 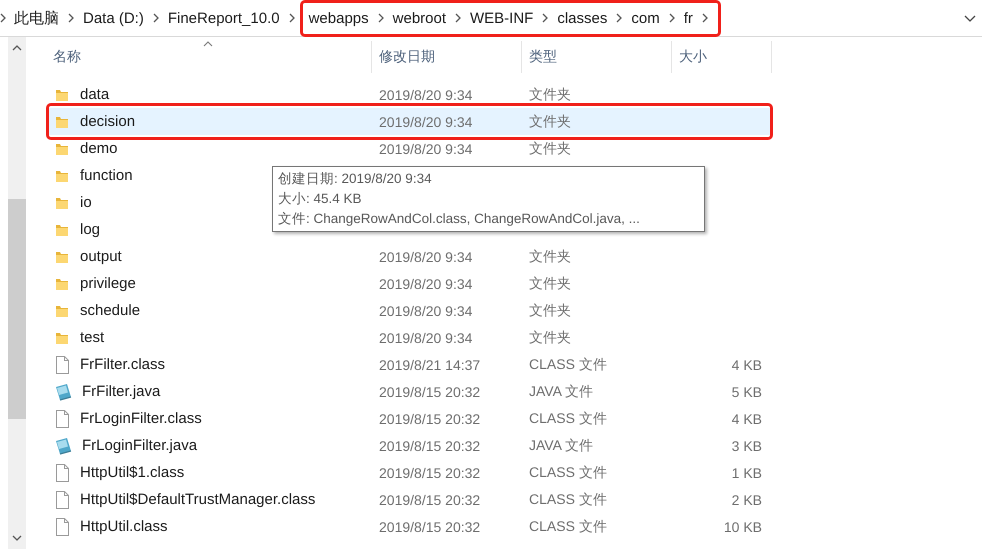 What do you see at coordinates (747, 446) in the screenshot?
I see `file-size: 3 KB` at bounding box center [747, 446].